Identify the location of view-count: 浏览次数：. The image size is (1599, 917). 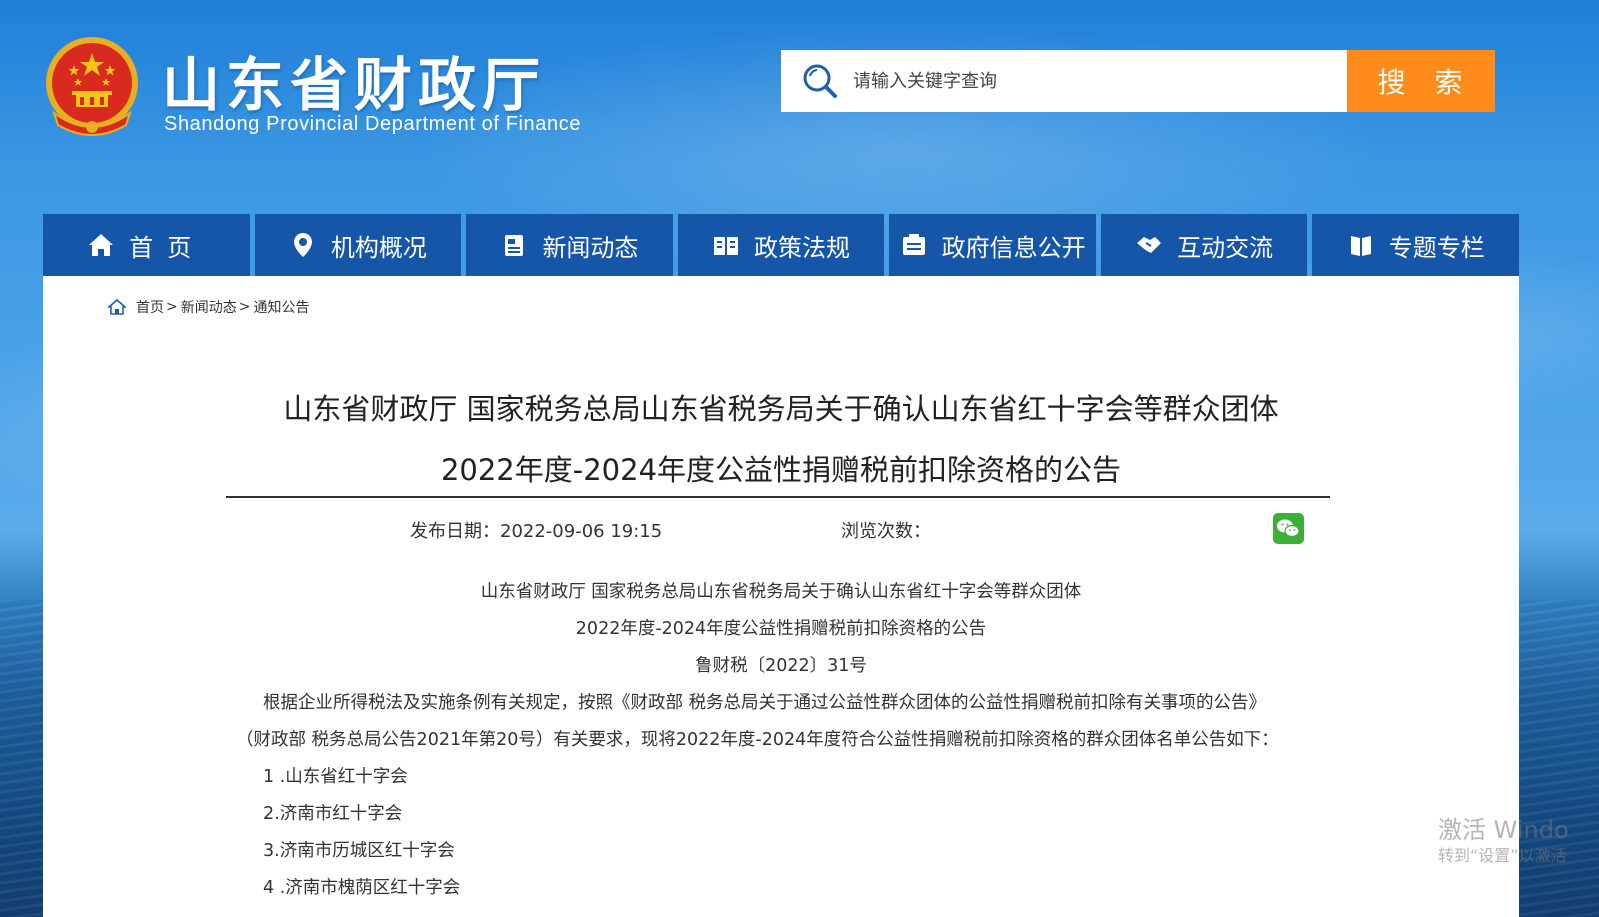
(886, 531).